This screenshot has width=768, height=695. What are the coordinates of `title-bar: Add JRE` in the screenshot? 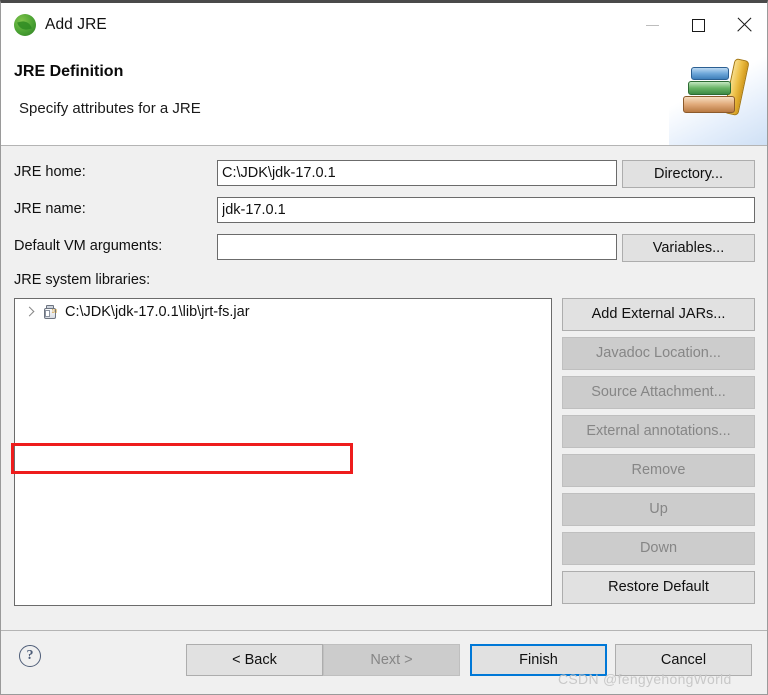 It's located at (384, 25).